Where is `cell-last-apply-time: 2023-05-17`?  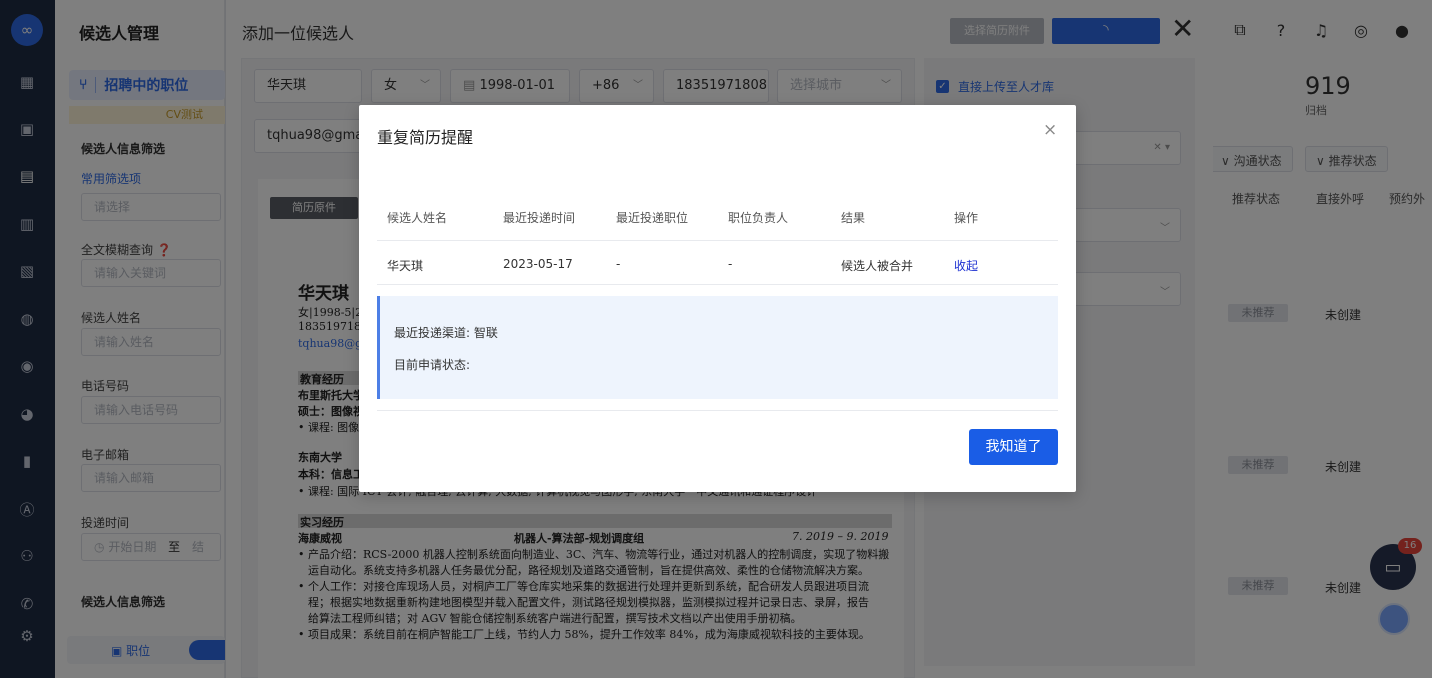
cell-last-apply-time: 2023-05-17 is located at coordinates (538, 264).